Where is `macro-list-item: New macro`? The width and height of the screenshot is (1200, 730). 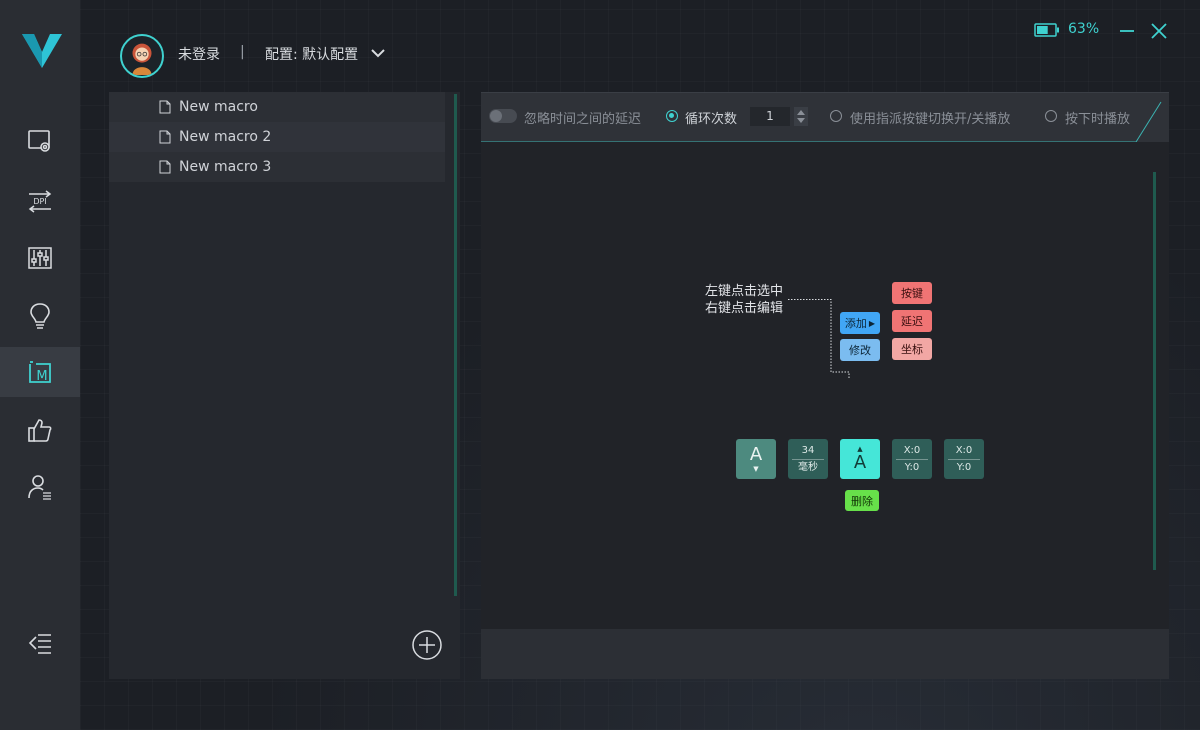
macro-list-item: New macro is located at coordinates (277, 107).